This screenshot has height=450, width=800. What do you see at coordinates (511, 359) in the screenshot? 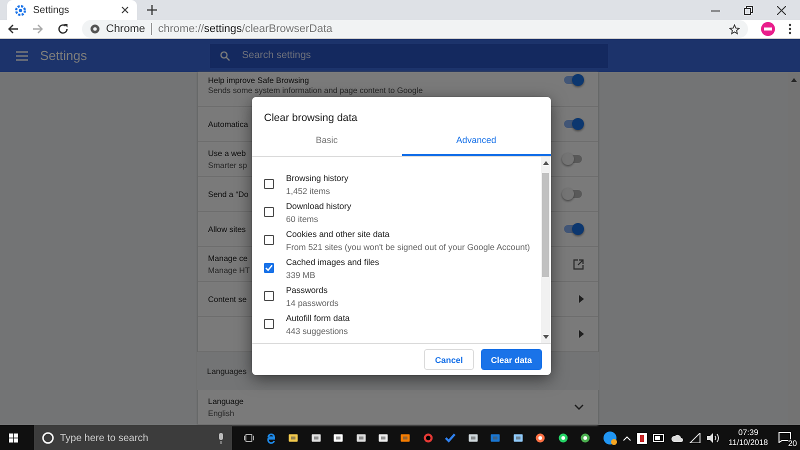
I see `clear-data-button: Clear data` at bounding box center [511, 359].